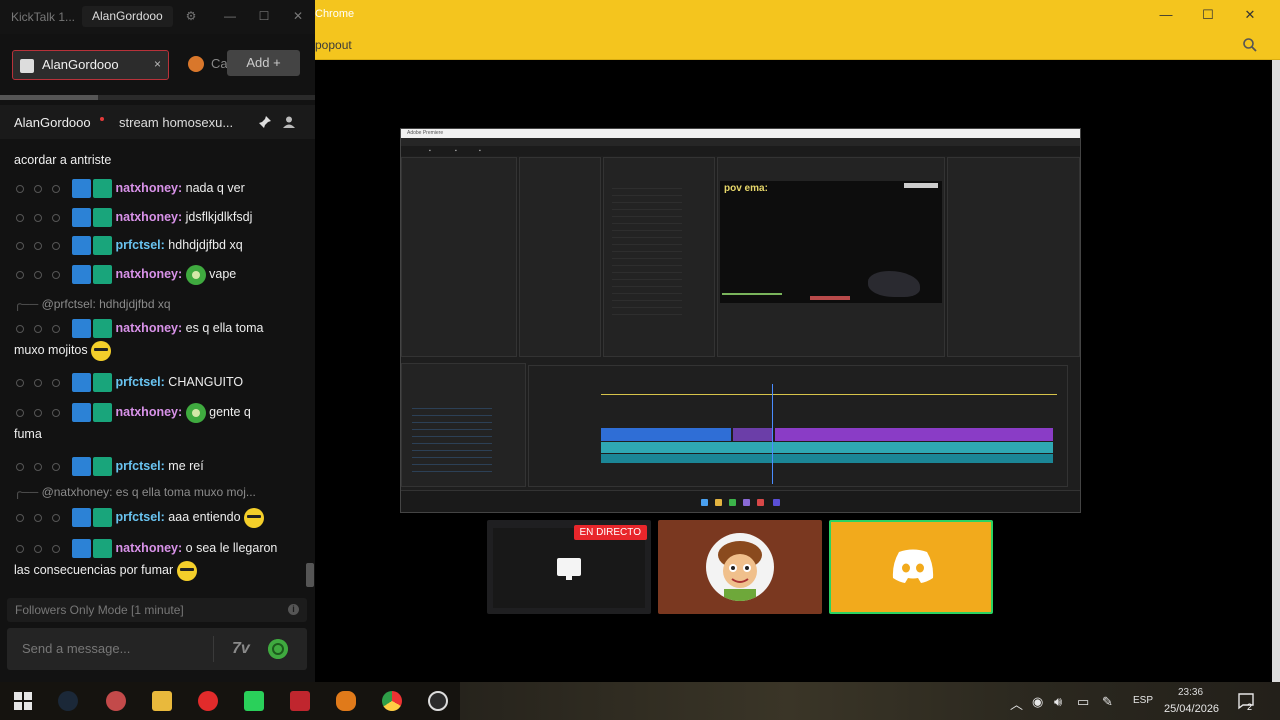 Image resolution: width=1280 pixels, height=720 pixels. I want to click on file-explorer-icon, so click(162, 701).